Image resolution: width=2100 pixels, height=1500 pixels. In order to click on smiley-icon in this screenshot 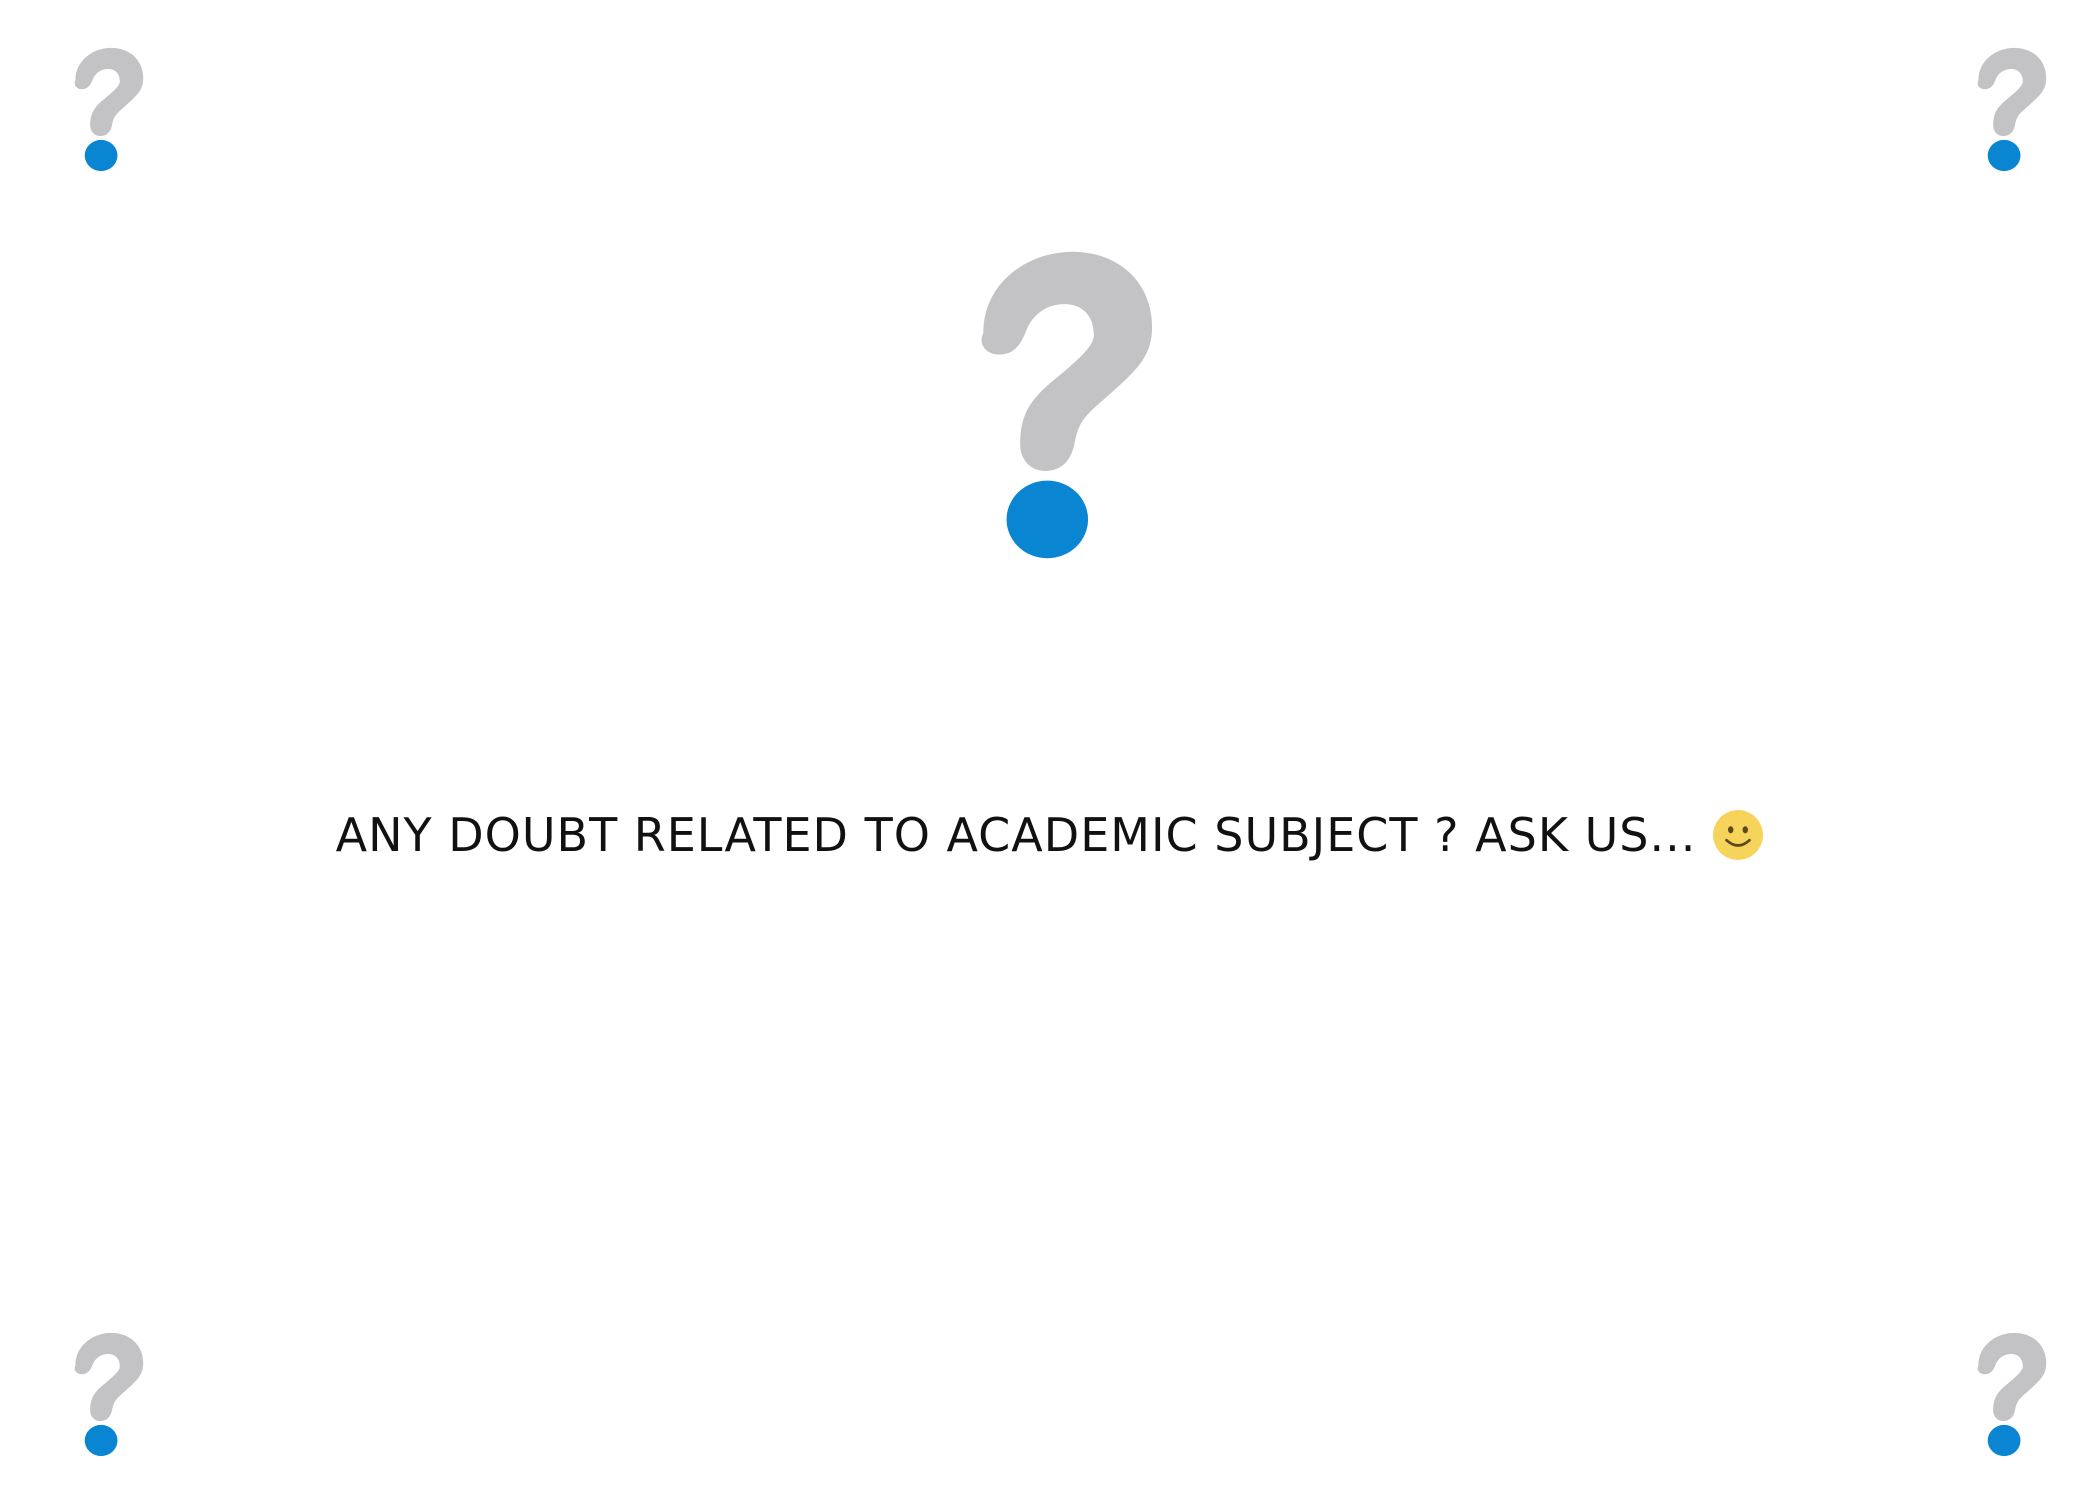, I will do `click(1738, 835)`.